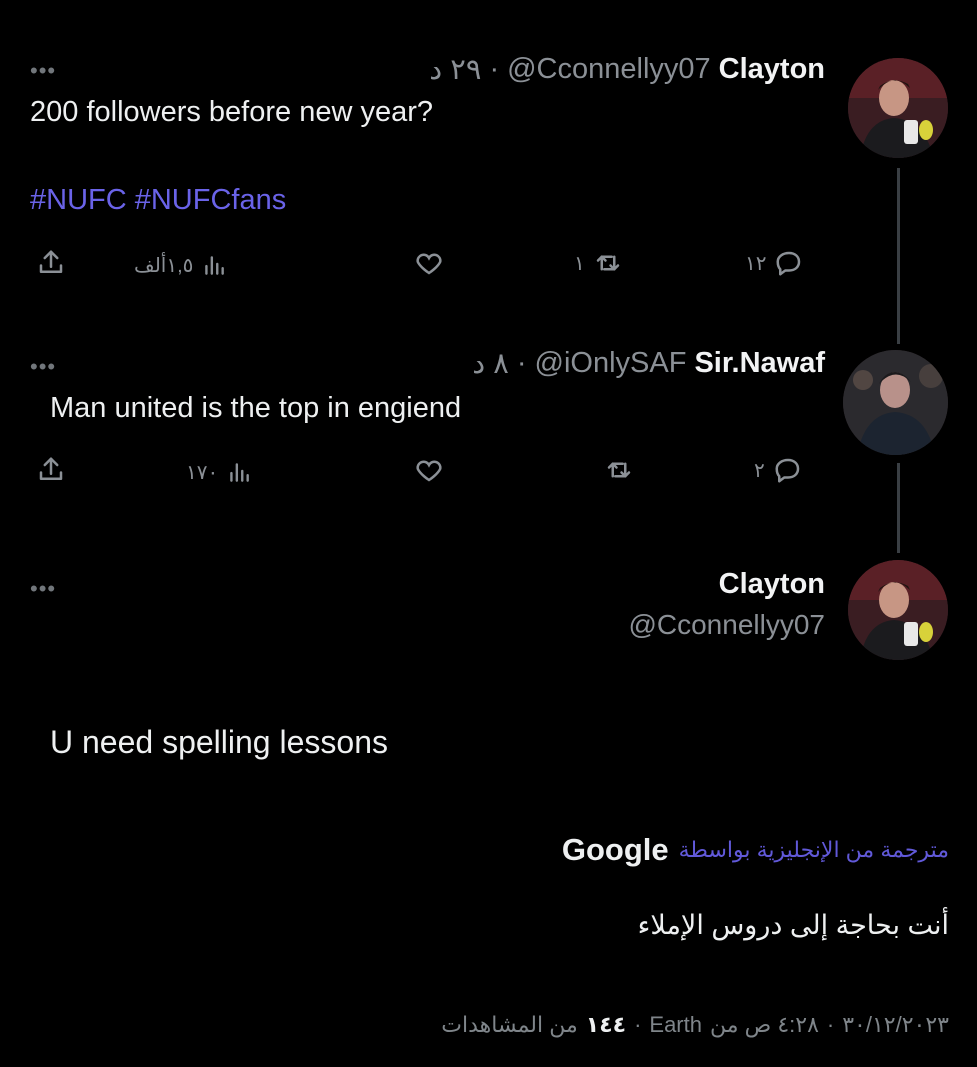 This screenshot has height=1067, width=977. What do you see at coordinates (606, 1024) in the screenshot?
I see `views-count: ١٤٤` at bounding box center [606, 1024].